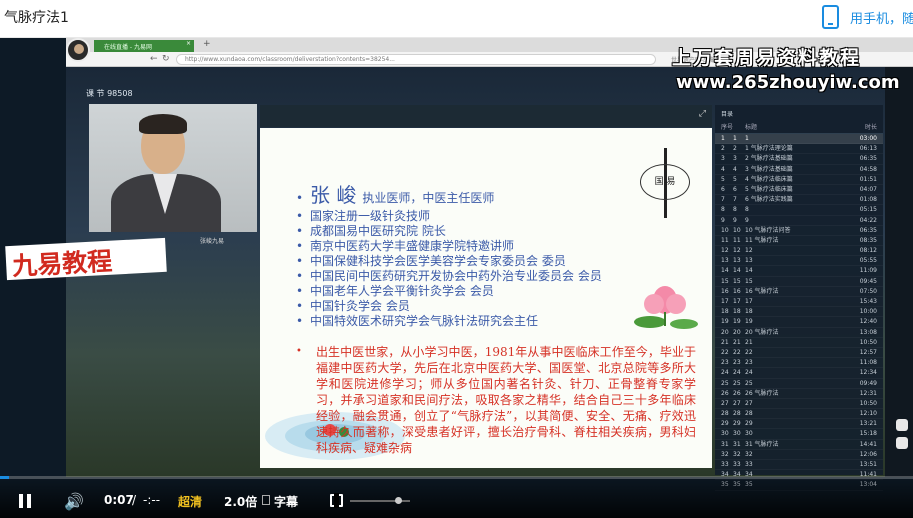 The width and height of the screenshot is (913, 518). What do you see at coordinates (725, 230) in the screenshot?
I see `chapter-number: 10` at bounding box center [725, 230].